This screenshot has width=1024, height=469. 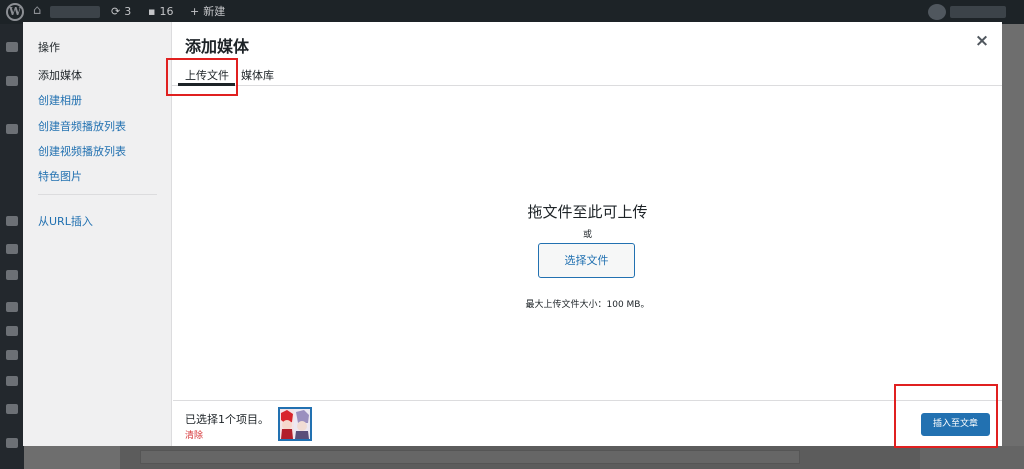 I want to click on site-name, so click(x=75, y=12).